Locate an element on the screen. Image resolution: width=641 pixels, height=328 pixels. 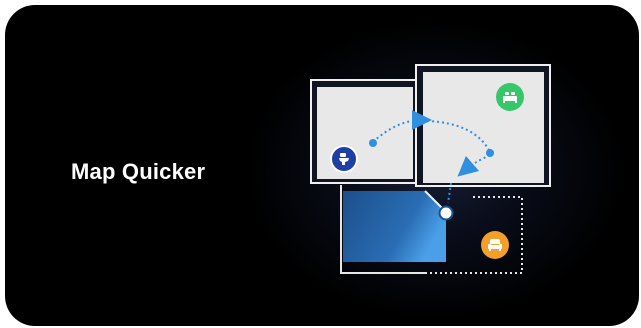
room-bathroom is located at coordinates (365, 131).